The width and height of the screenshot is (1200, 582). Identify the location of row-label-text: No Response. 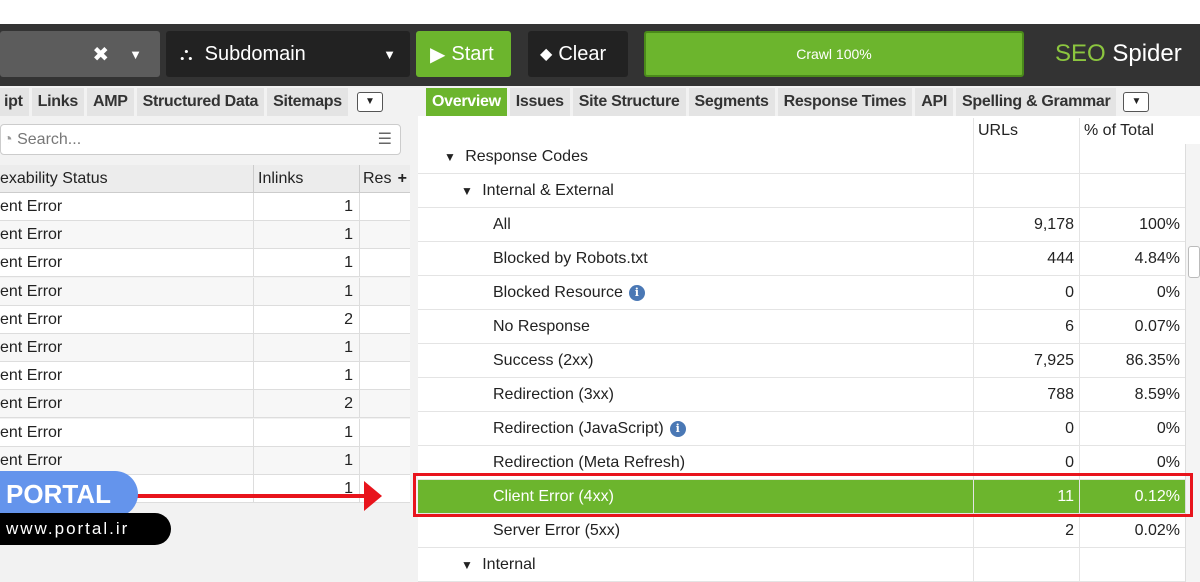
(541, 326).